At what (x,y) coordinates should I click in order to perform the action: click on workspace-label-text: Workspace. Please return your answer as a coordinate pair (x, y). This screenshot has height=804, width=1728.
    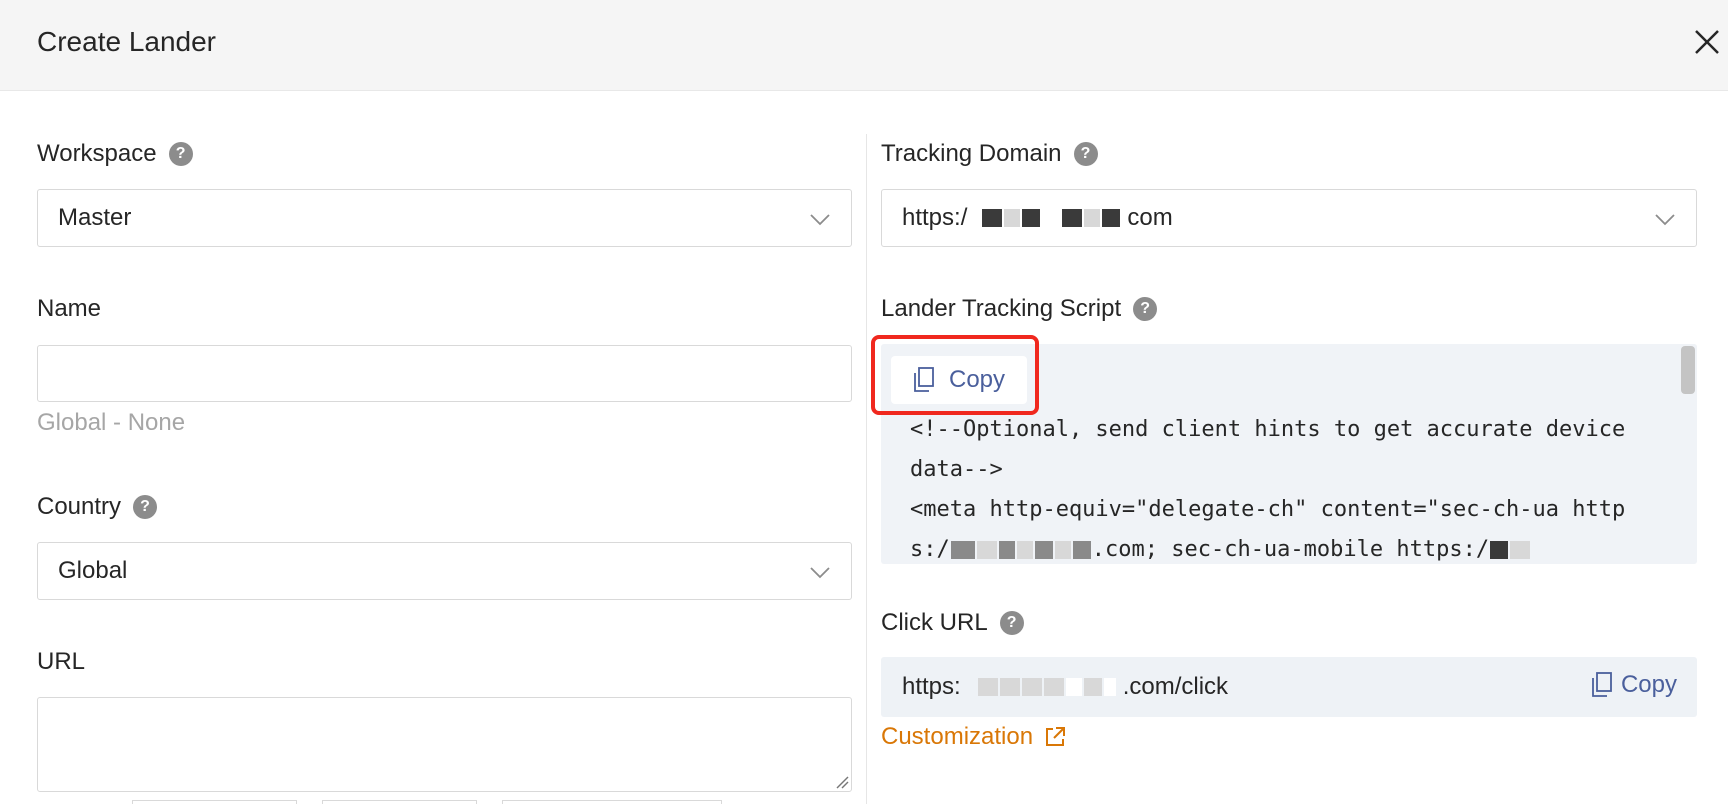
    Looking at the image, I should click on (97, 153).